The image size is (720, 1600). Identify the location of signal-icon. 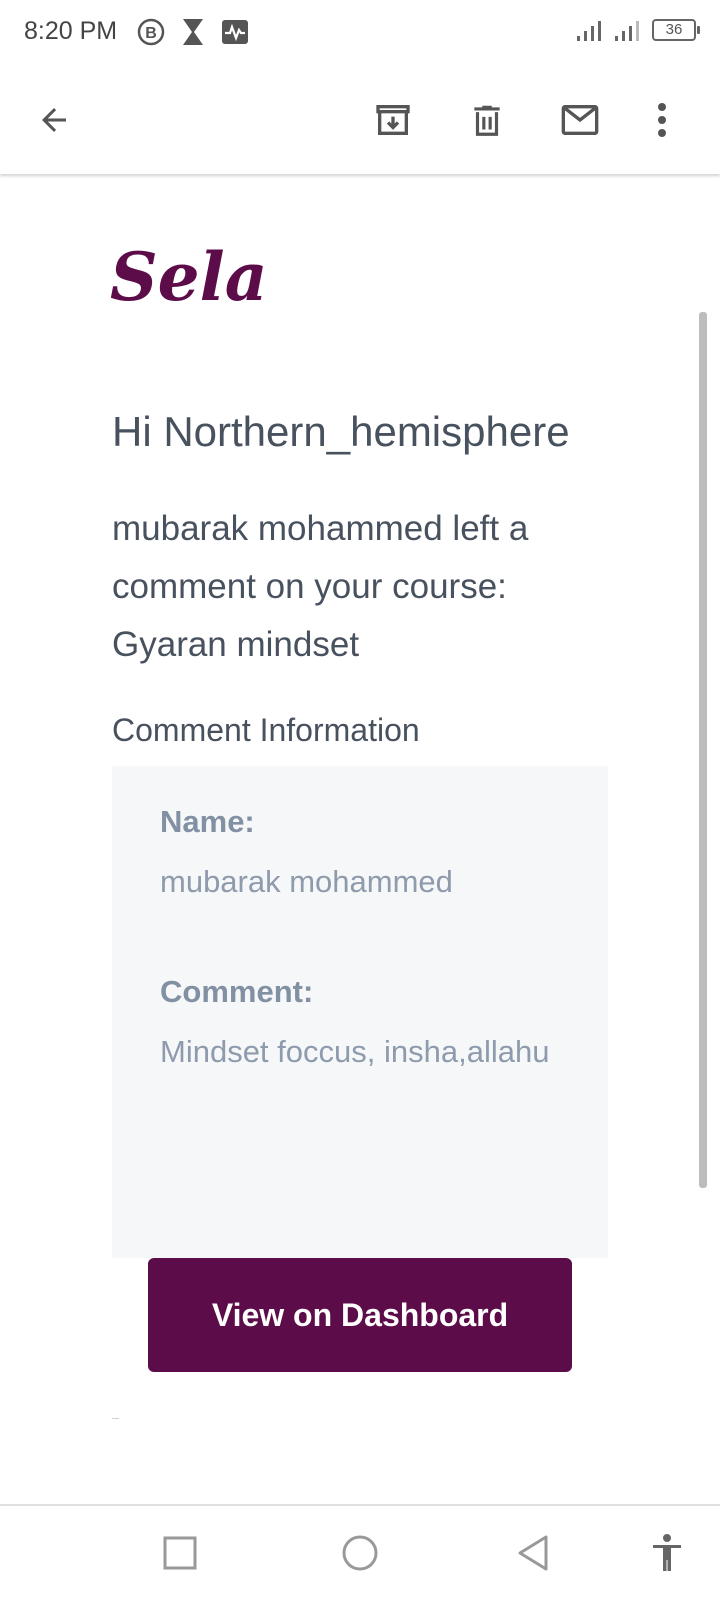
(589, 31).